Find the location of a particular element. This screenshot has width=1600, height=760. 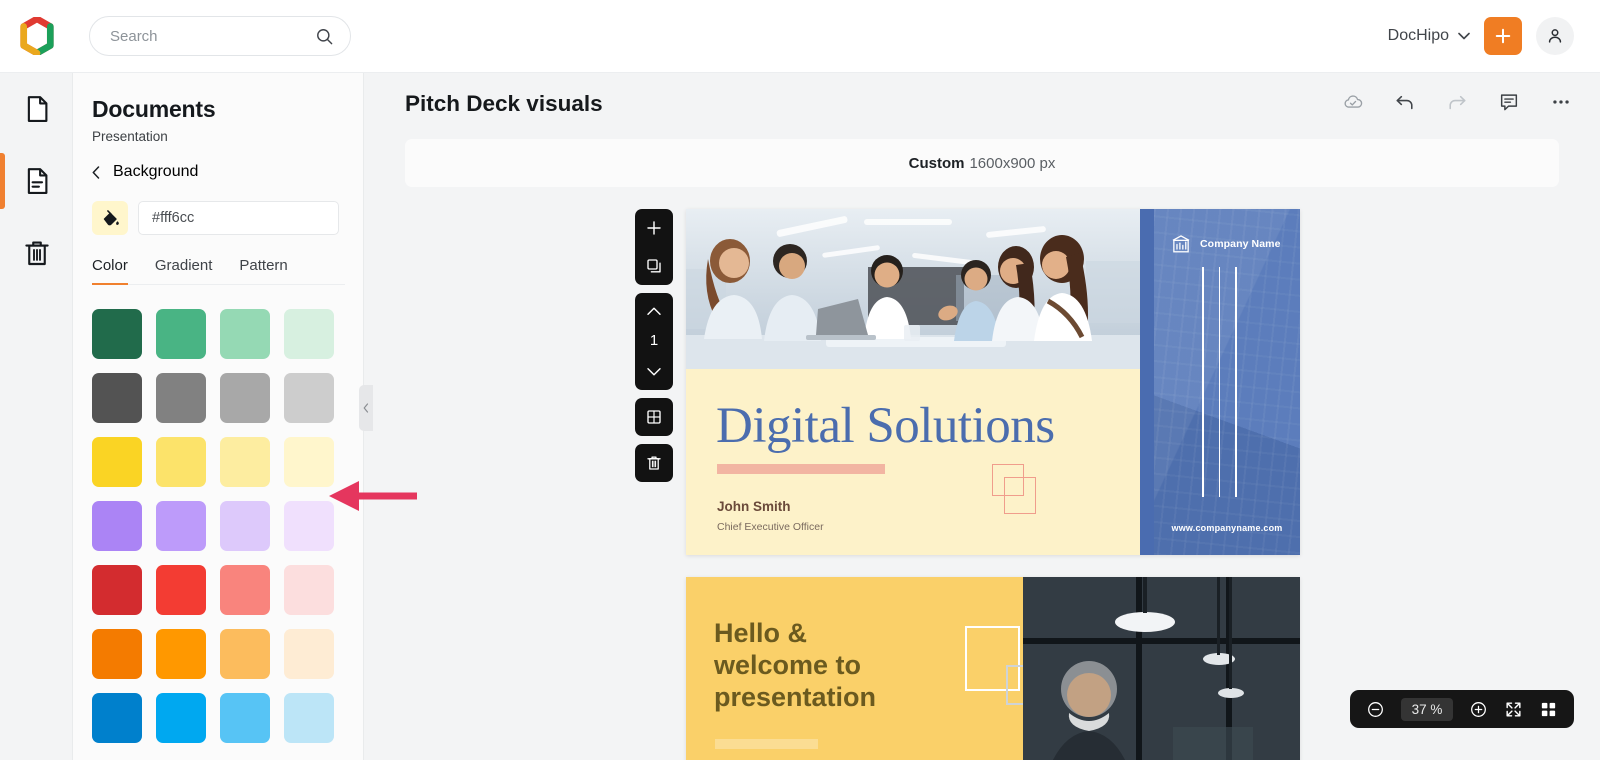

color-swatch-grid is located at coordinates (227, 526).